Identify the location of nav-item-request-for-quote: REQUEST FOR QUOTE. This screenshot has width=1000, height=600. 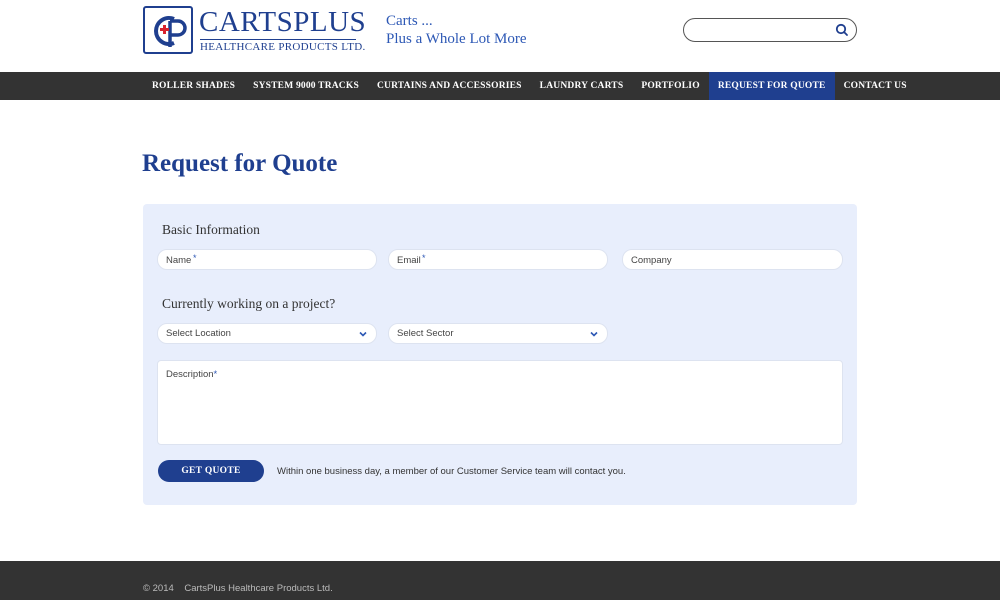
(771, 86).